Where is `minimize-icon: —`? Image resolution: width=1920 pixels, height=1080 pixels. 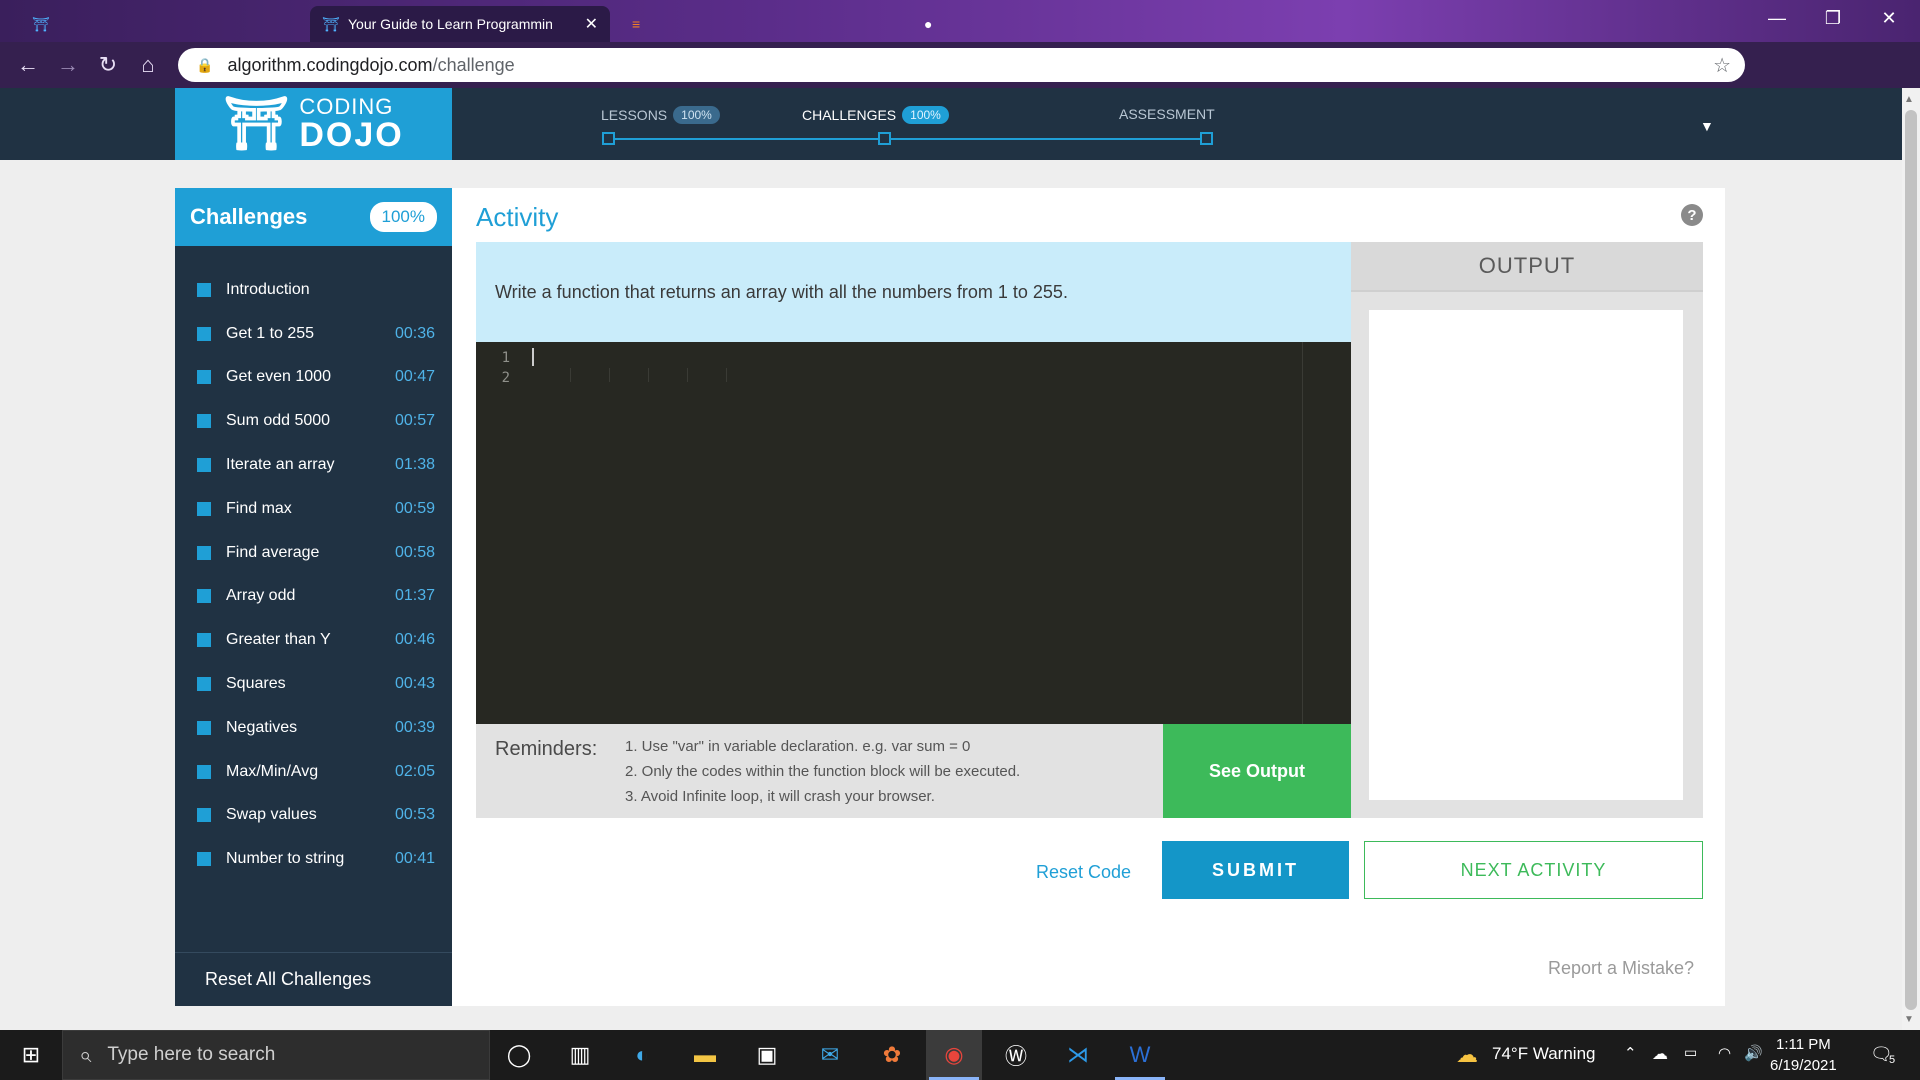
minimize-icon: — is located at coordinates (1777, 18).